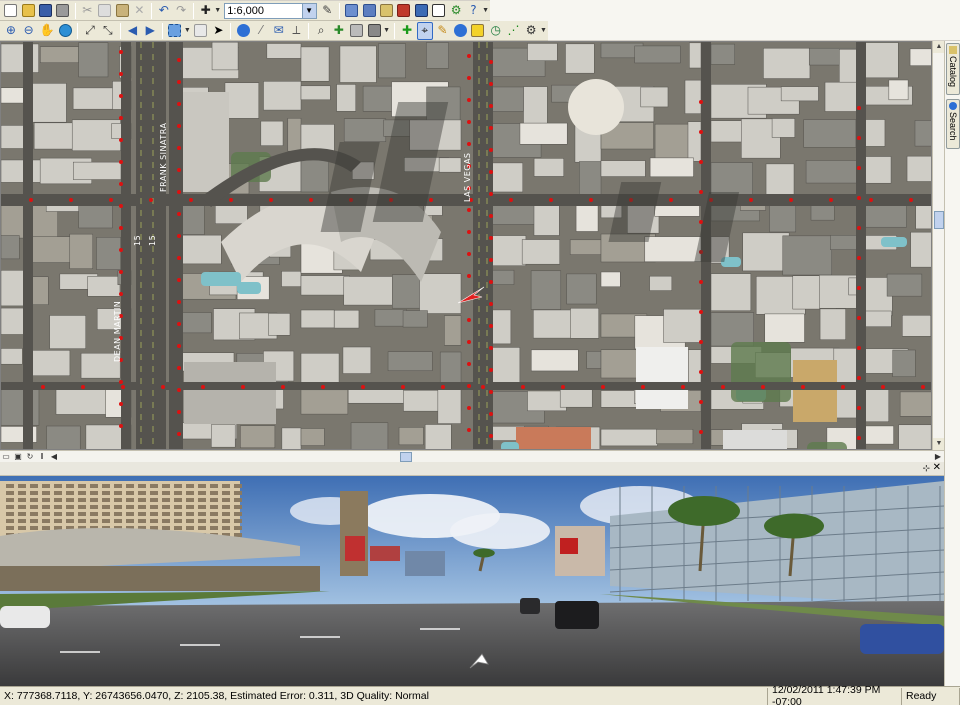 This screenshot has height=705, width=960. Describe the element at coordinates (219, 31) in the screenshot. I see `select-arrow-icon: ➤` at that location.